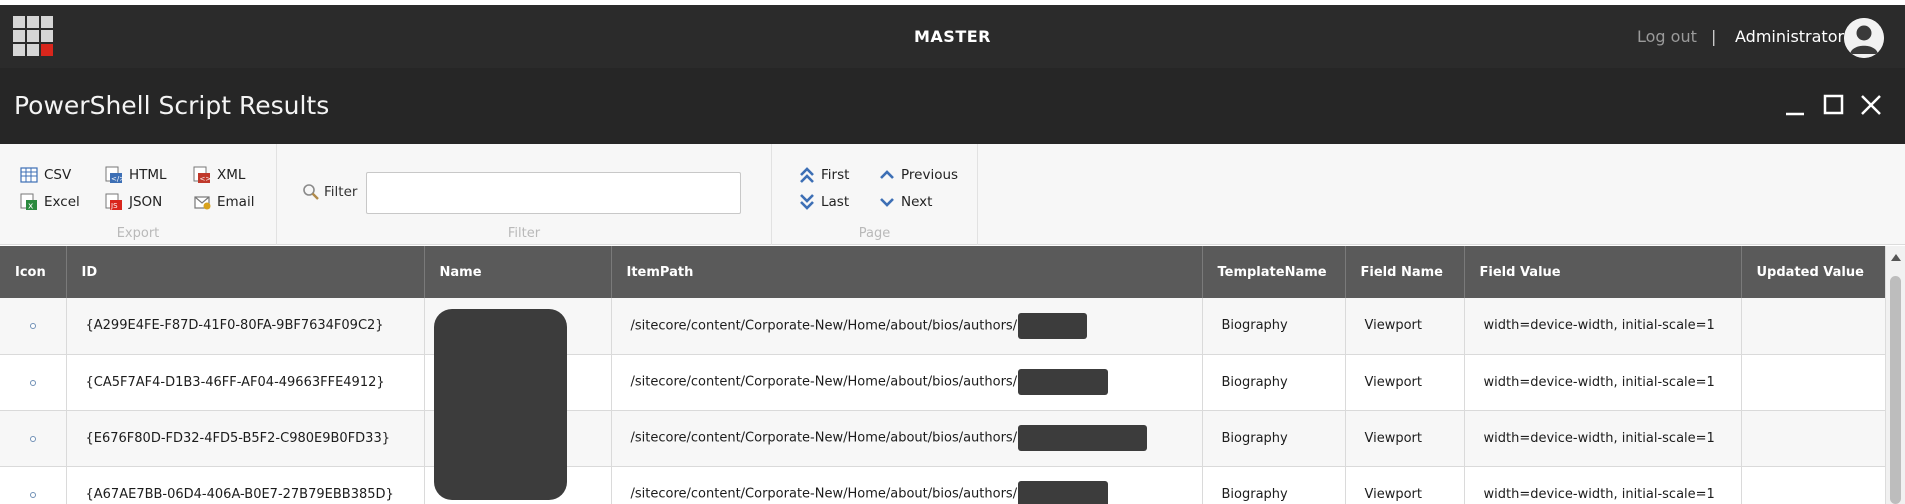  I want to click on previous-page-button: Previous, so click(918, 175).